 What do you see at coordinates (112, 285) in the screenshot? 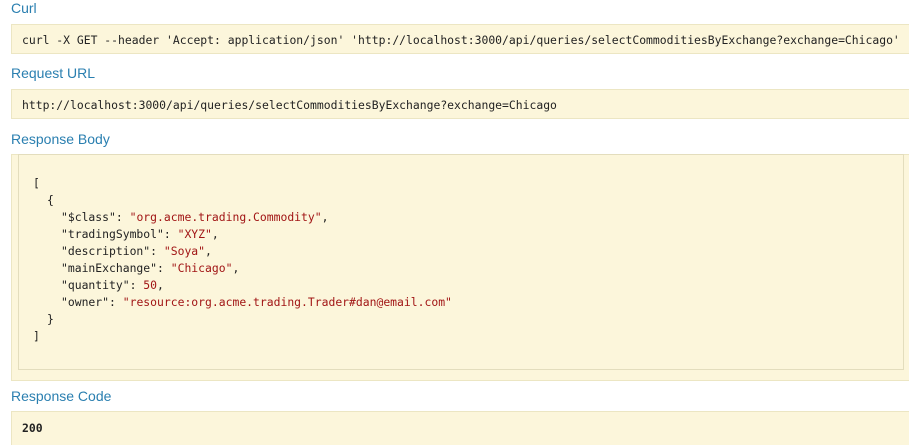
I see `json-field-quantity: "quantity": 50,` at bounding box center [112, 285].